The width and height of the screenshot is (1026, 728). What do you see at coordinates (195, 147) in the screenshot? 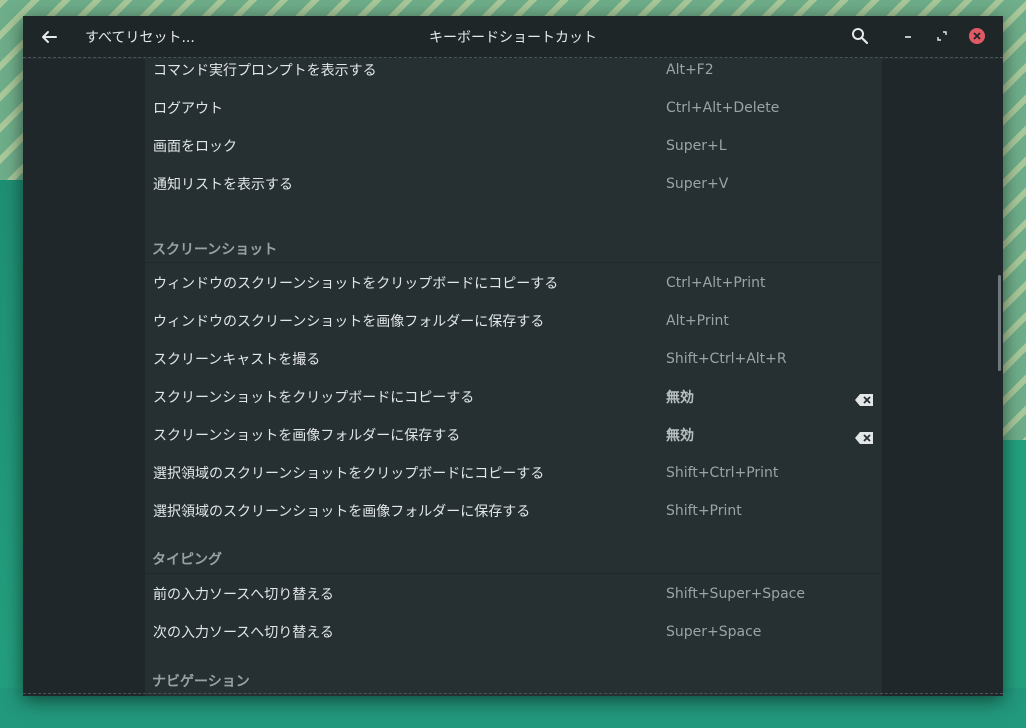
I see `shortcut-label: 画面をロック` at bounding box center [195, 147].